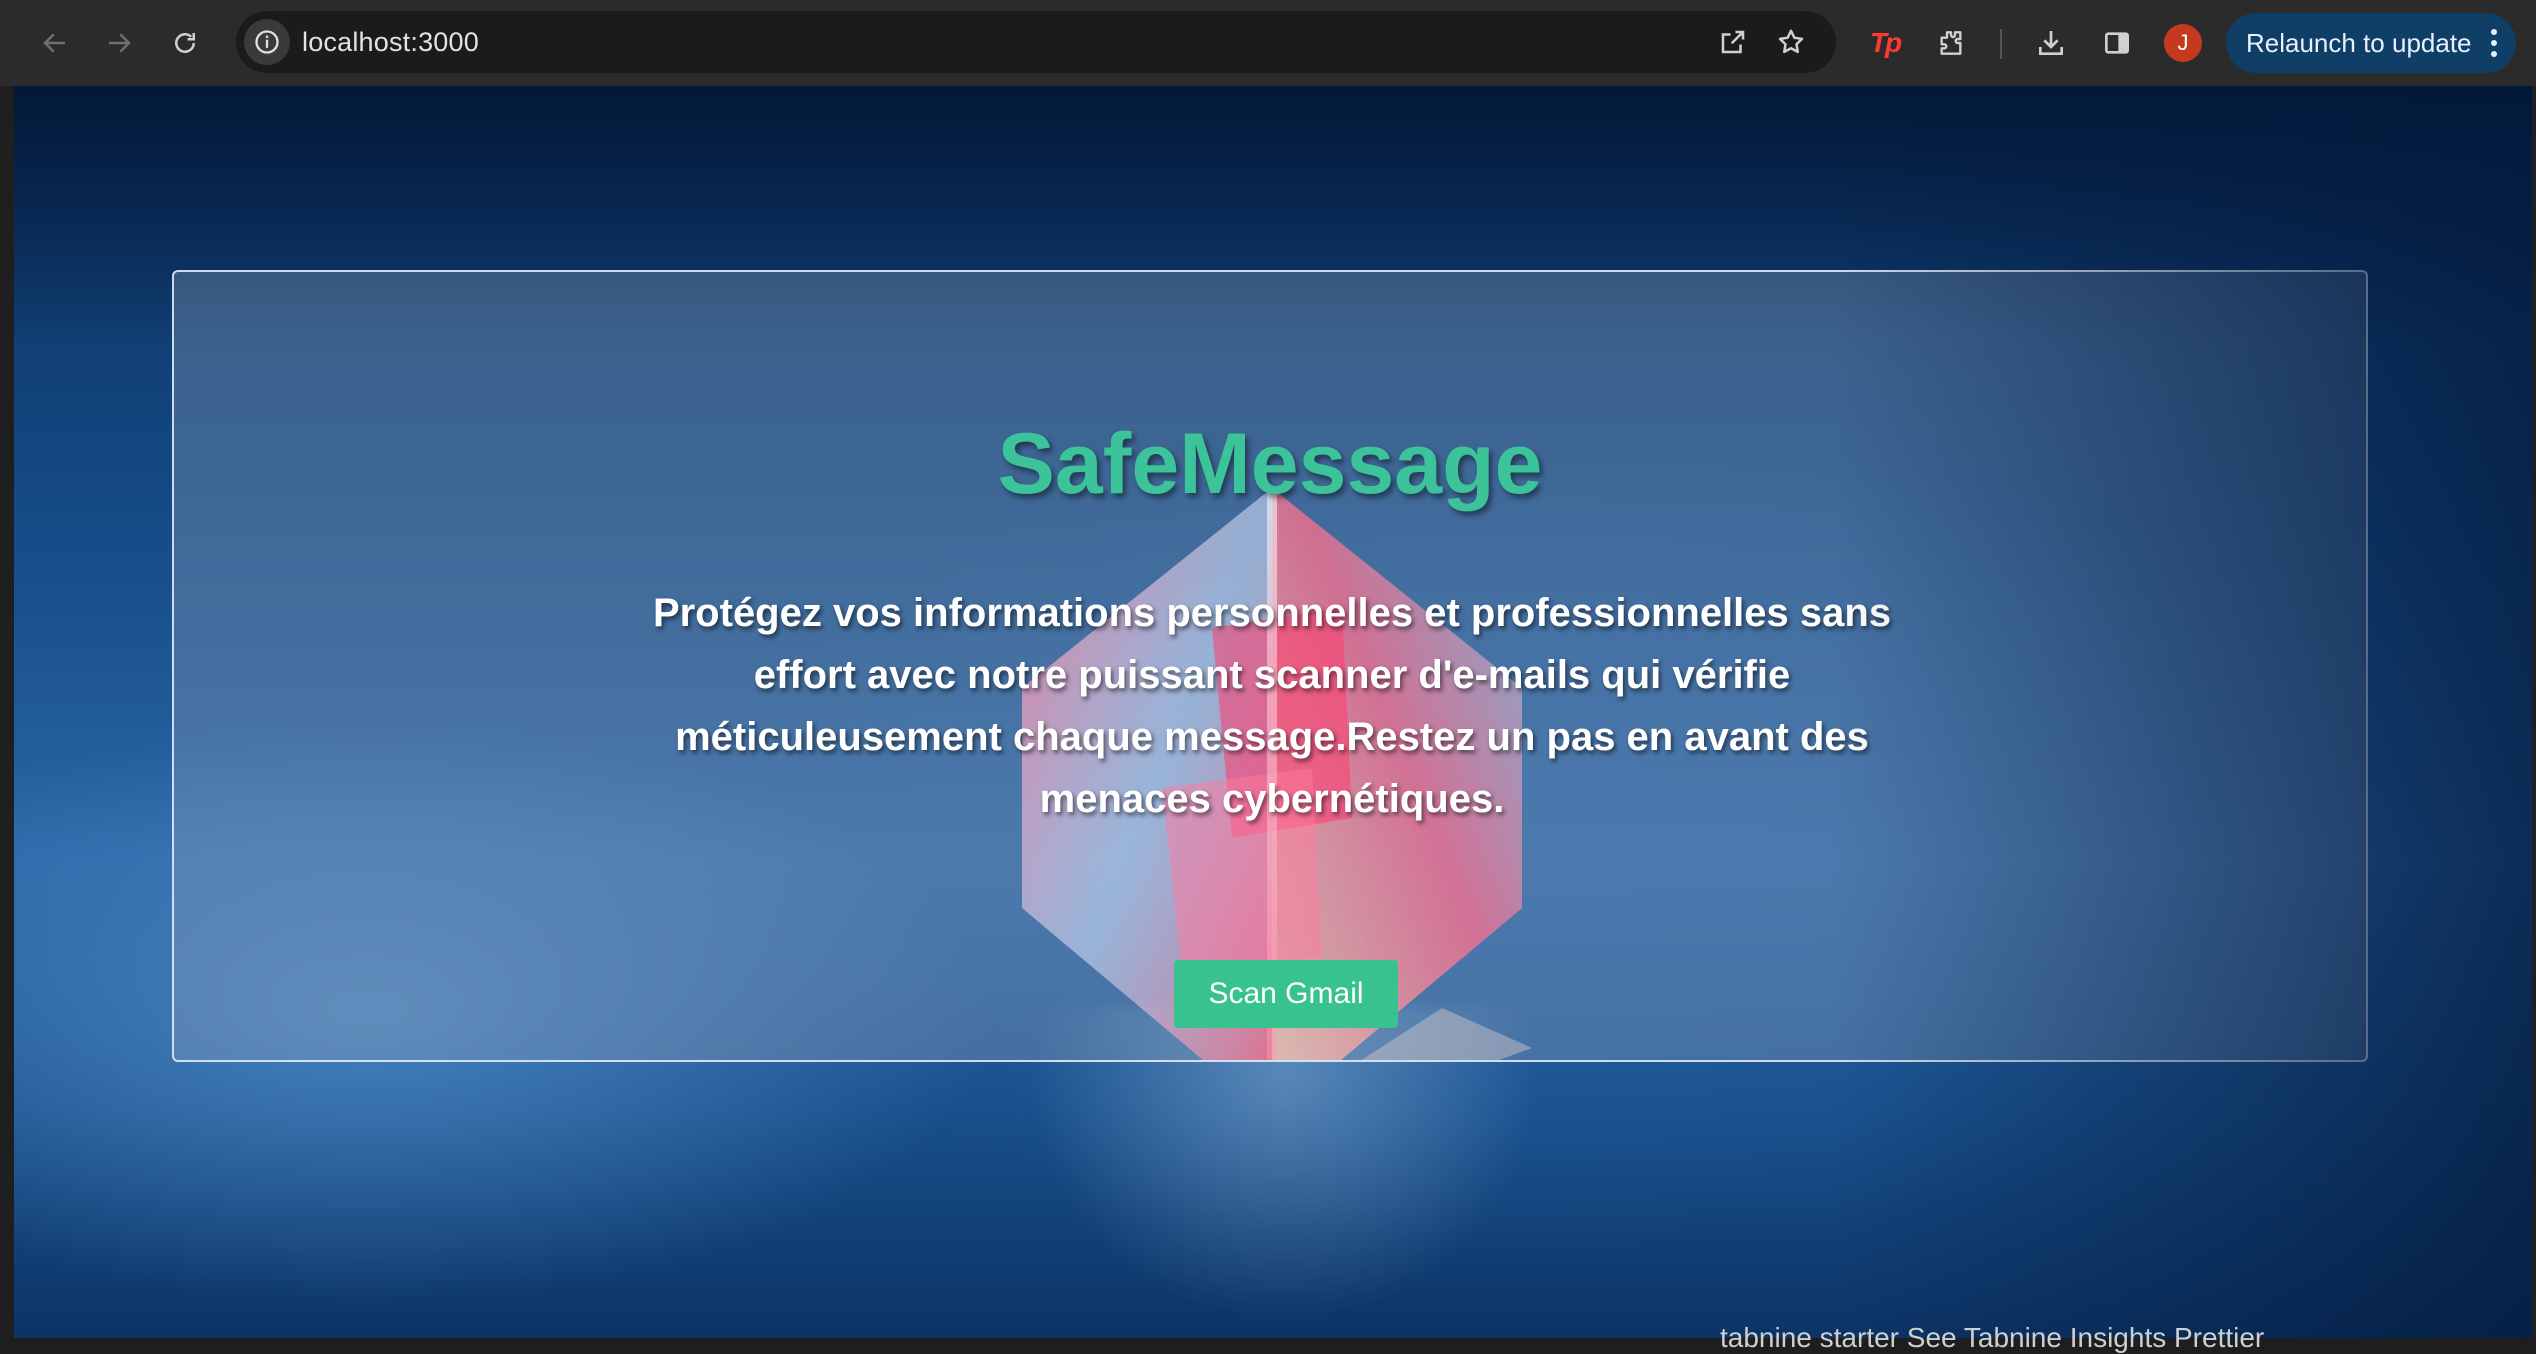  I want to click on address-bar: localhost:3000, so click(1036, 42).